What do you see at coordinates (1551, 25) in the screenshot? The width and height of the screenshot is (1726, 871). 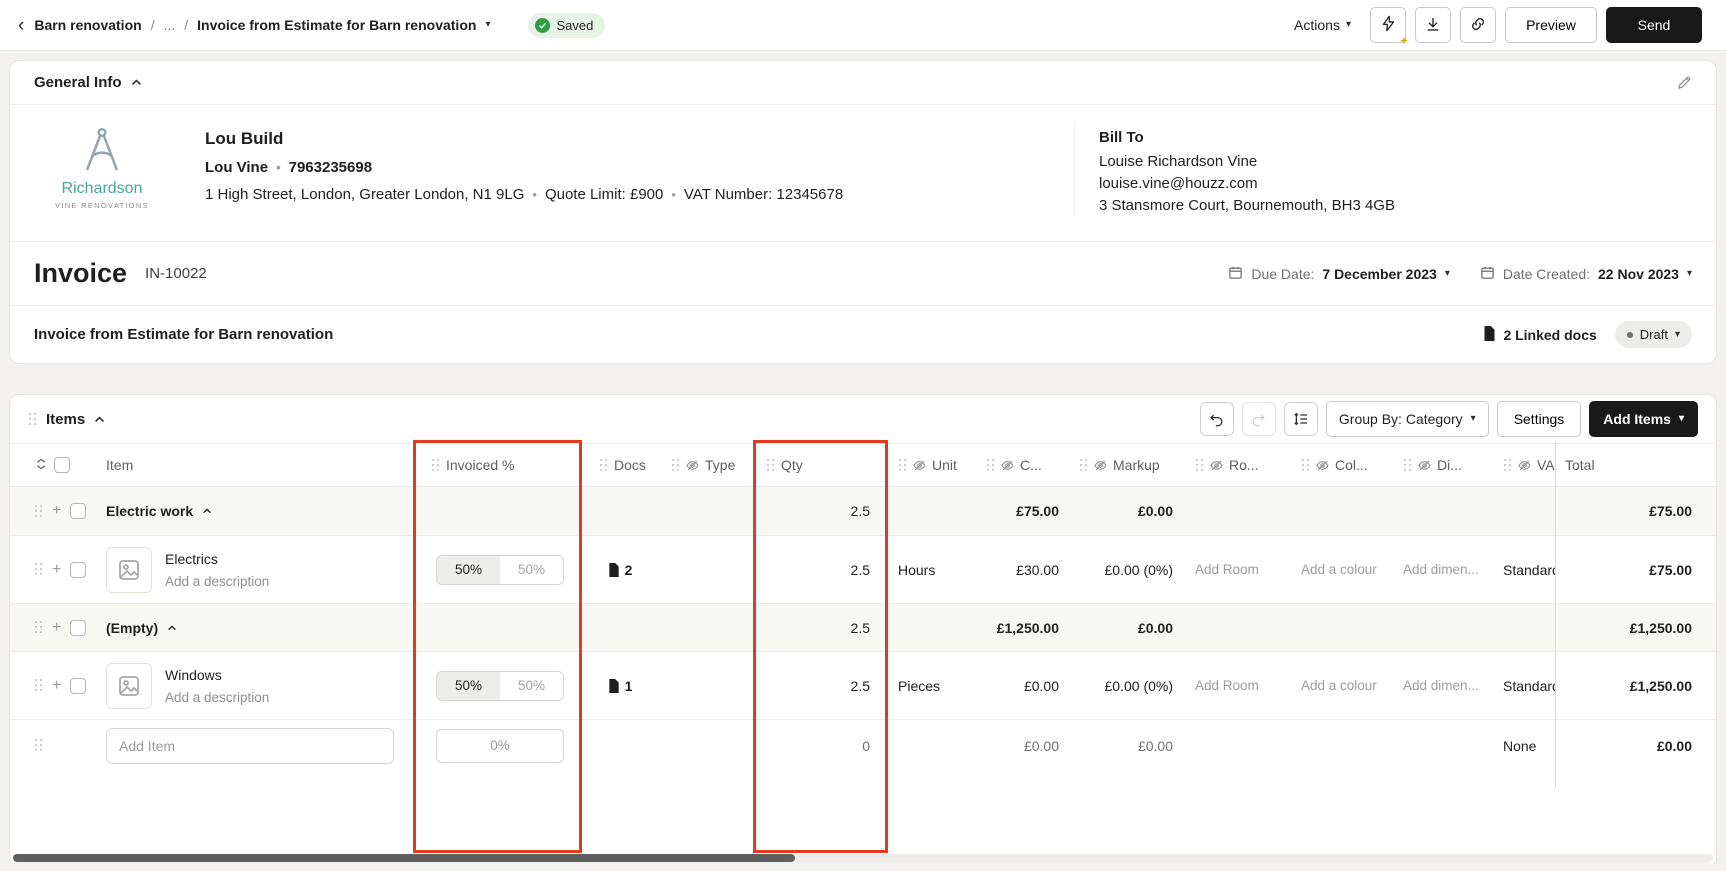 I see `preview-button: Preview` at bounding box center [1551, 25].